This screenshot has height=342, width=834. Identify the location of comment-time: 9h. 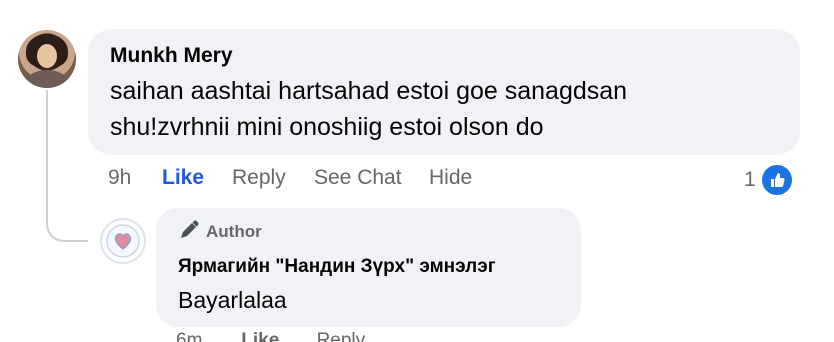
(135, 178).